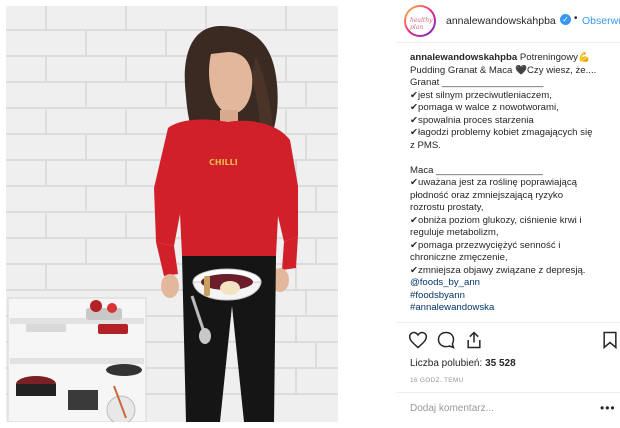 This screenshot has width=620, height=428. Describe the element at coordinates (610, 340) in the screenshot. I see `bookmark-icon` at that location.